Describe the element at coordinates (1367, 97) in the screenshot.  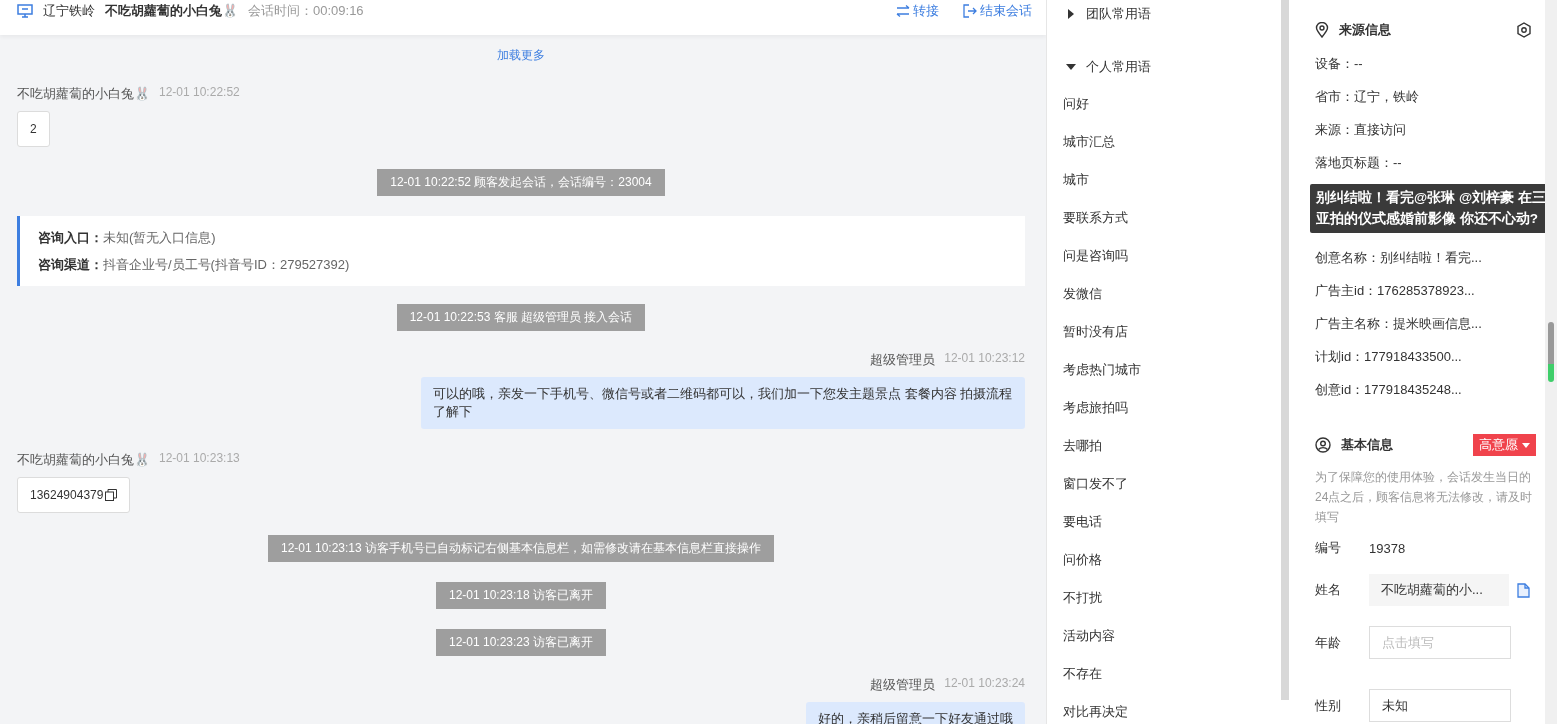
I see `source-info-row-text: 省市：辽宁，铁岭` at that location.